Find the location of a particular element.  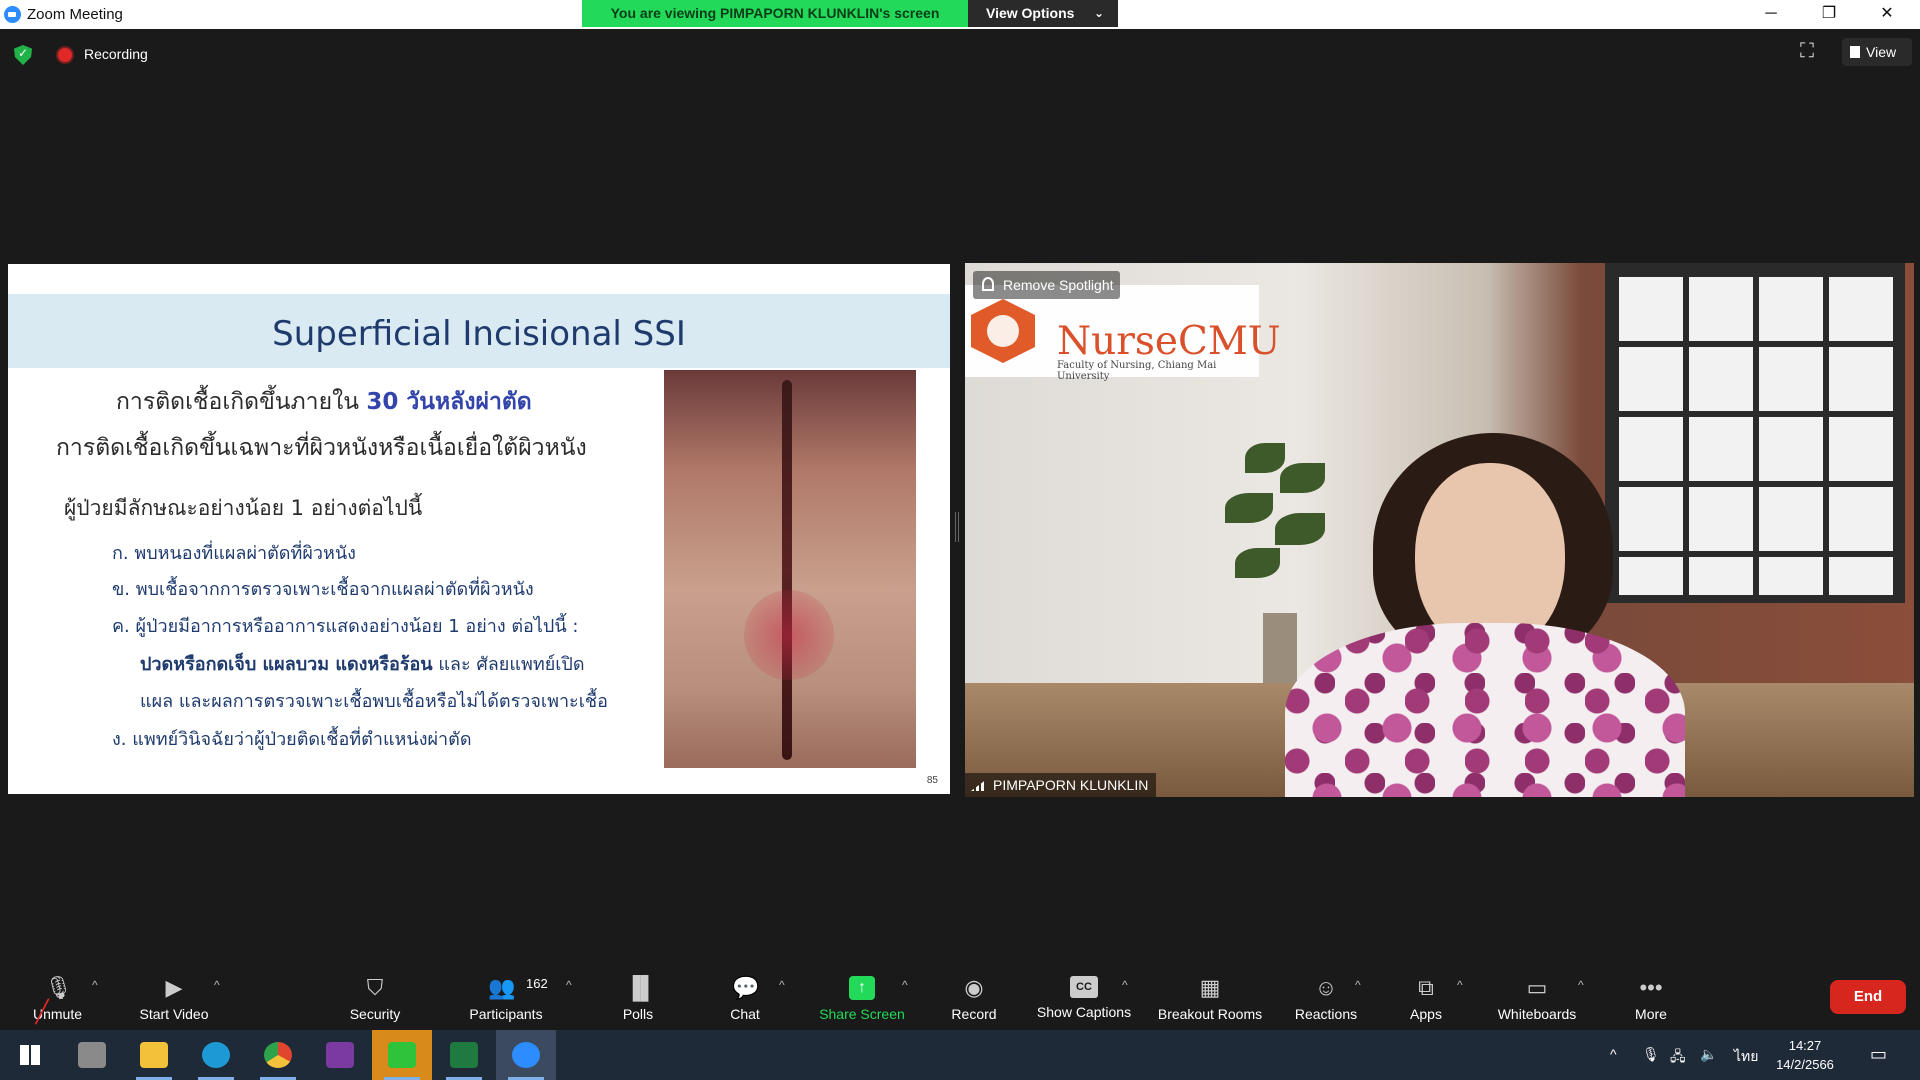

notifications-icon: ▭ is located at coordinates (1878, 1054).